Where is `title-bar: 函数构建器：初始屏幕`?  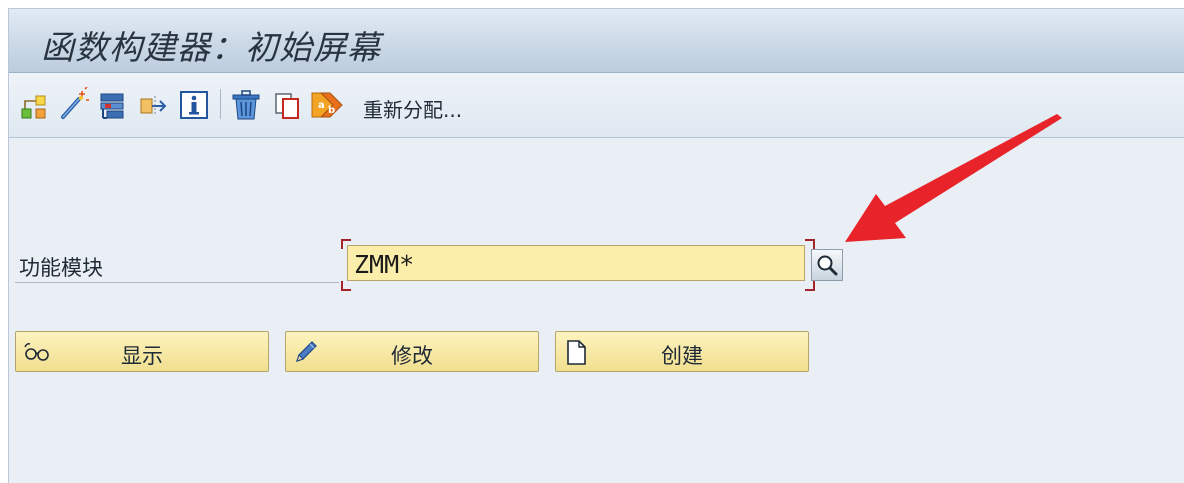
title-bar: 函数构建器：初始屏幕 is located at coordinates (596, 41).